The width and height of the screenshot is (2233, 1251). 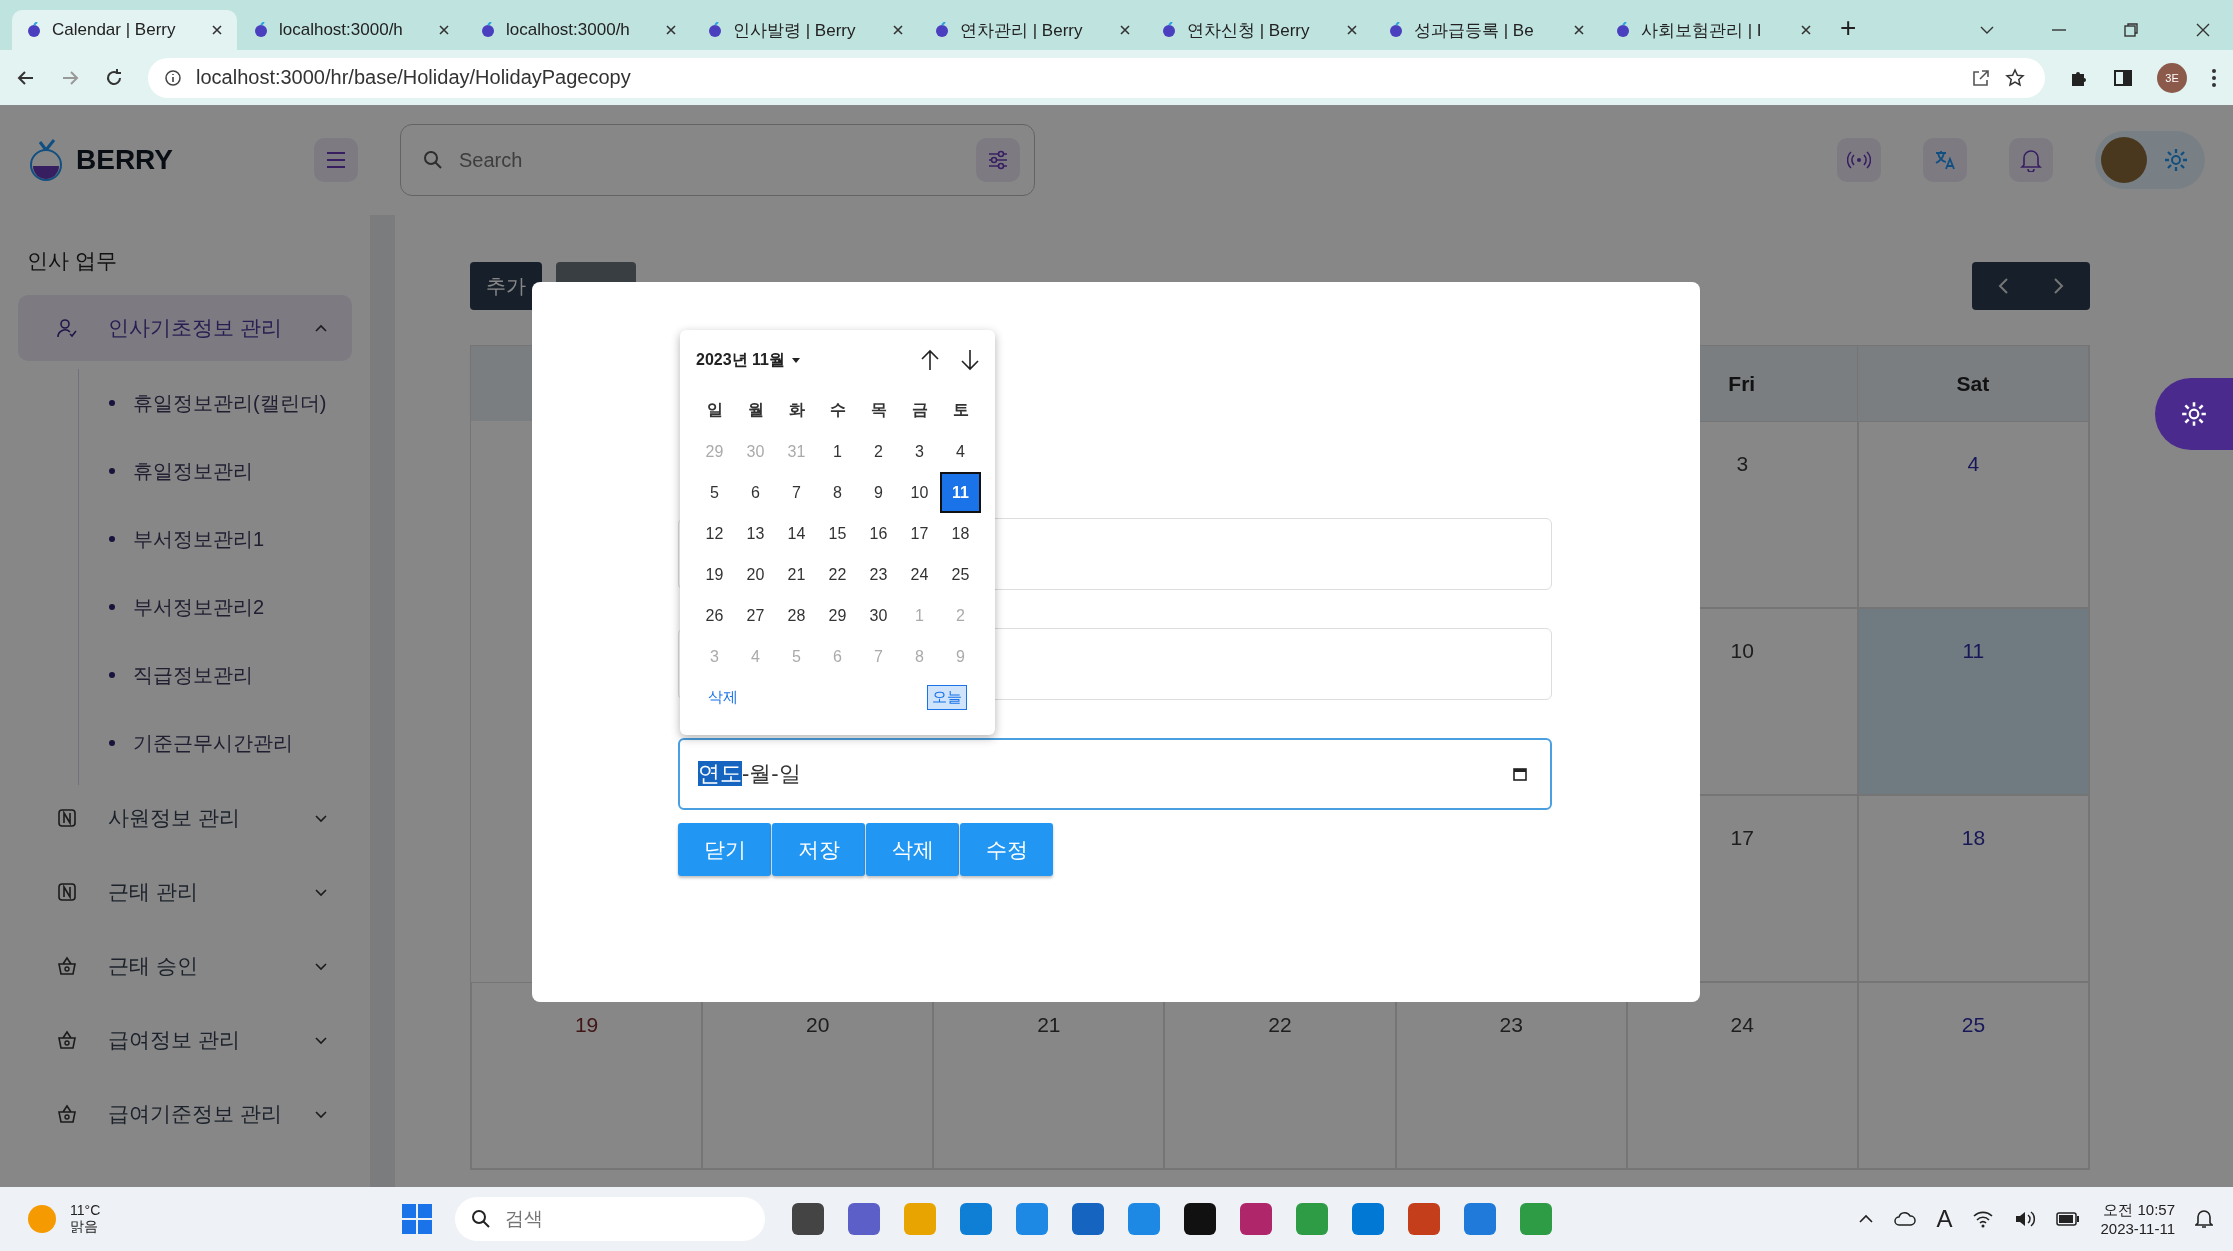 I want to click on day-button: 21, so click(x=796, y=574).